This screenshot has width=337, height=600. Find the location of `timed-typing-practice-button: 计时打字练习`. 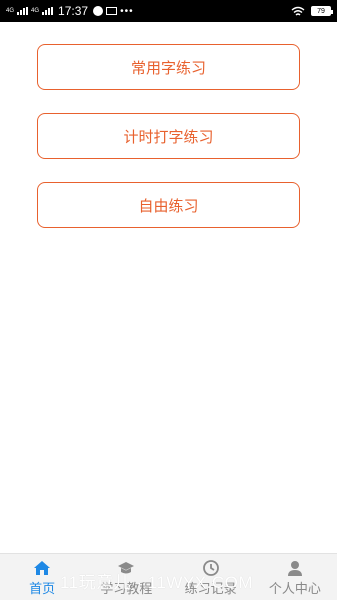

timed-typing-practice-button: 计时打字练习 is located at coordinates (168, 136).